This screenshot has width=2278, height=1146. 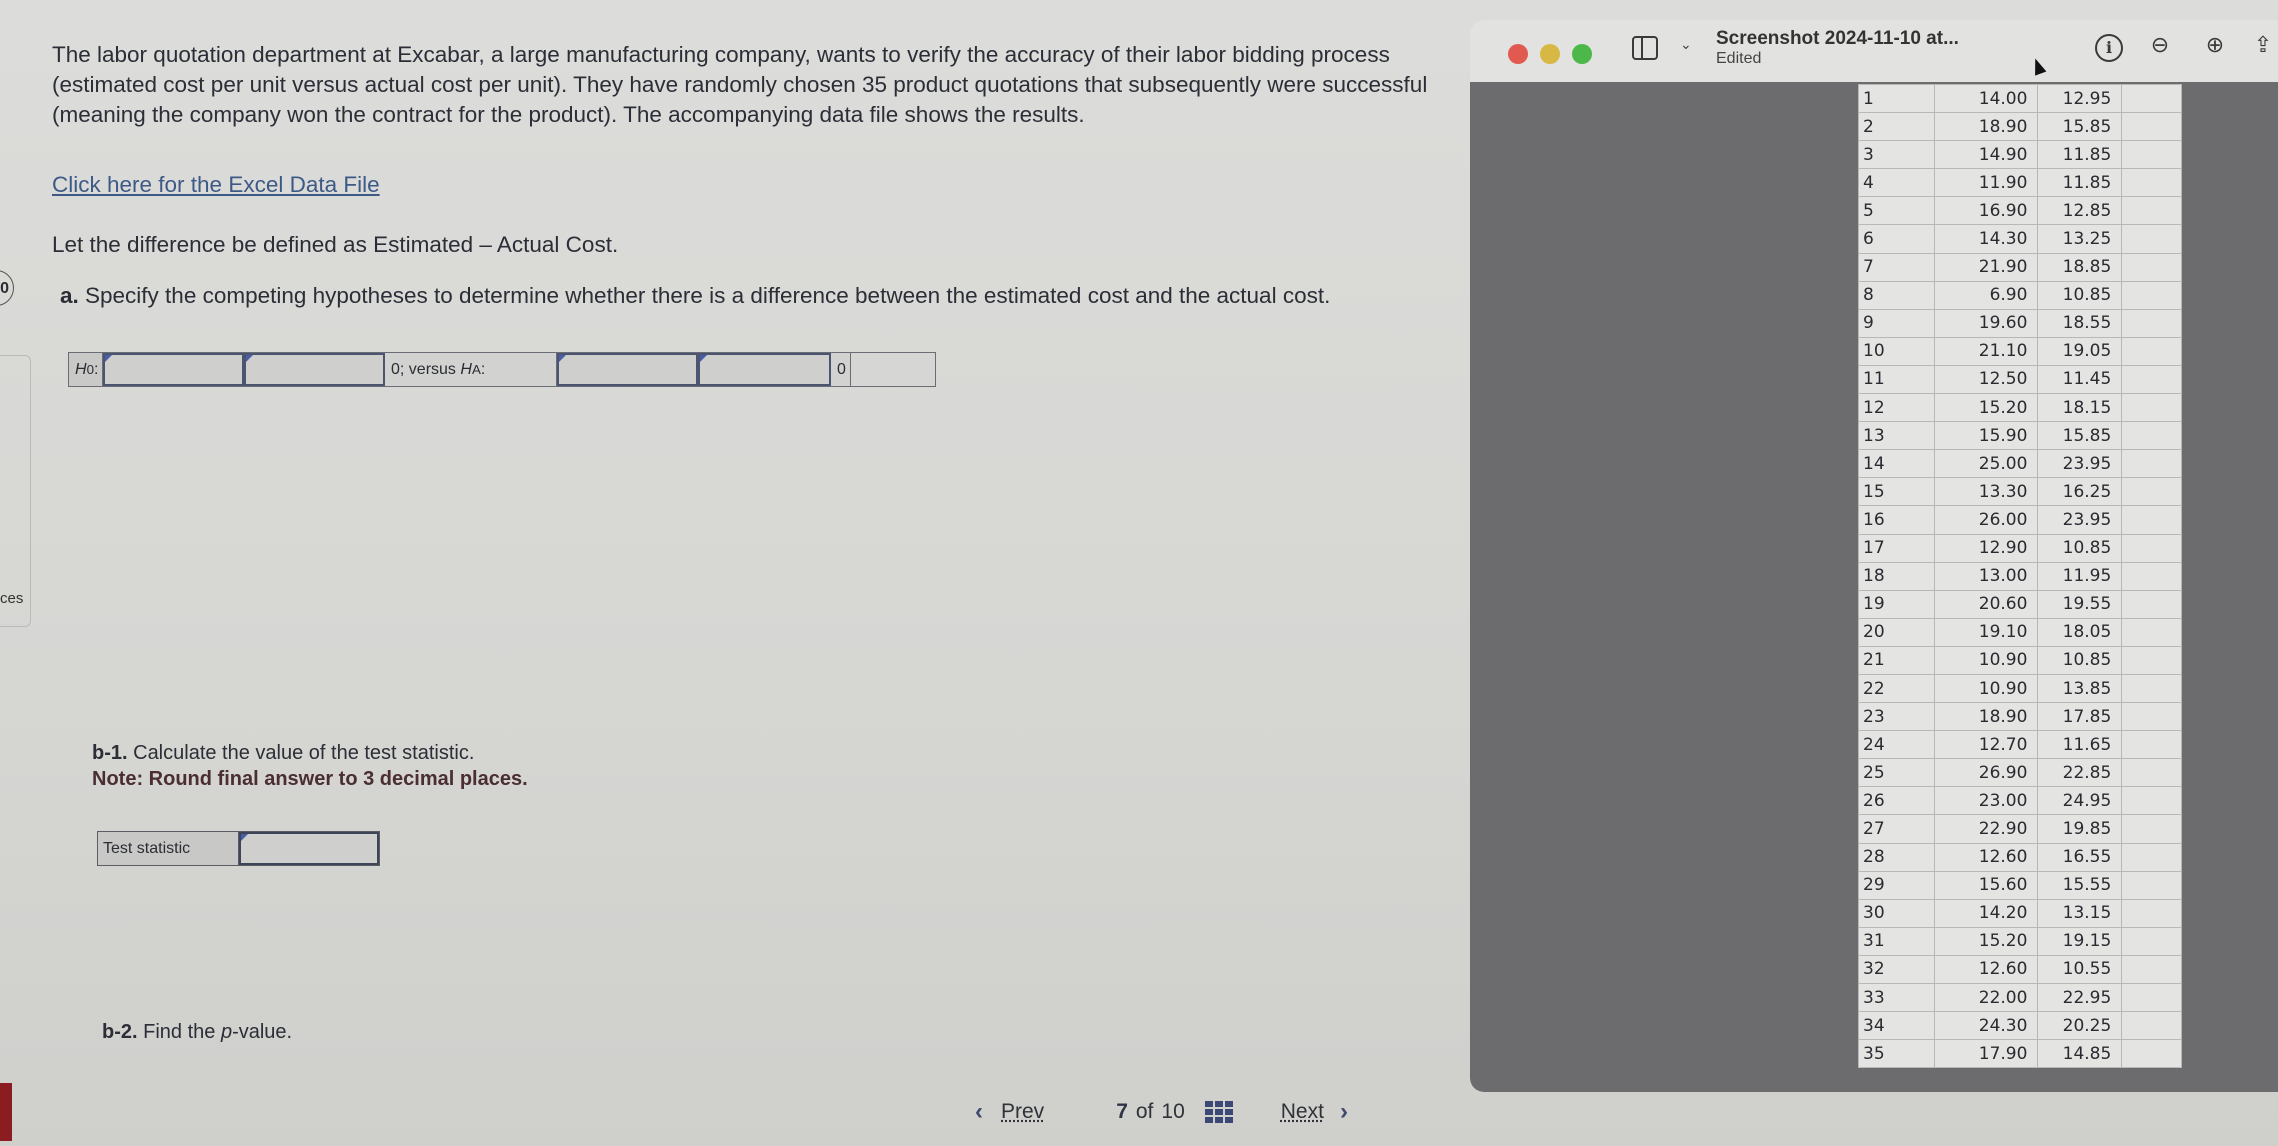 What do you see at coordinates (314, 369) in the screenshot?
I see `h0-operator-select` at bounding box center [314, 369].